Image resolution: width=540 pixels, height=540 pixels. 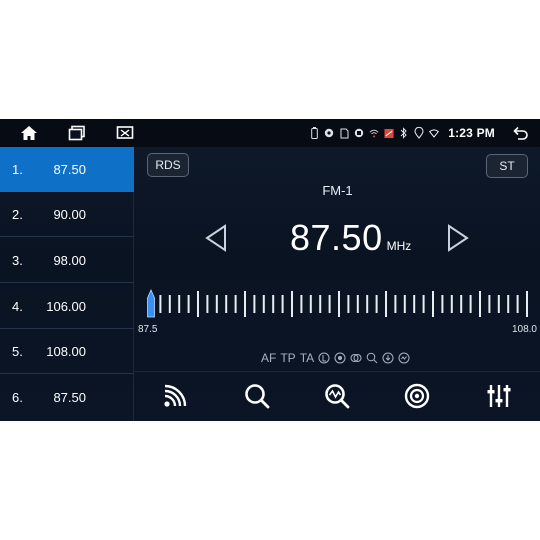 What do you see at coordinates (399, 246) in the screenshot?
I see `frequency-unit: MHz` at bounding box center [399, 246].